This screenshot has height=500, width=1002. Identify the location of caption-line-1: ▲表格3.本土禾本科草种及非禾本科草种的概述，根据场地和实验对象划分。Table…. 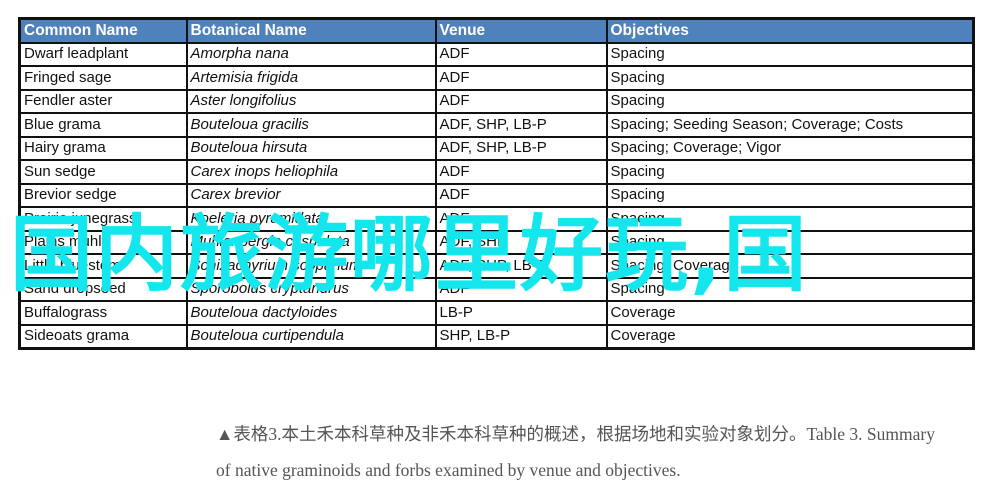
(575, 434).